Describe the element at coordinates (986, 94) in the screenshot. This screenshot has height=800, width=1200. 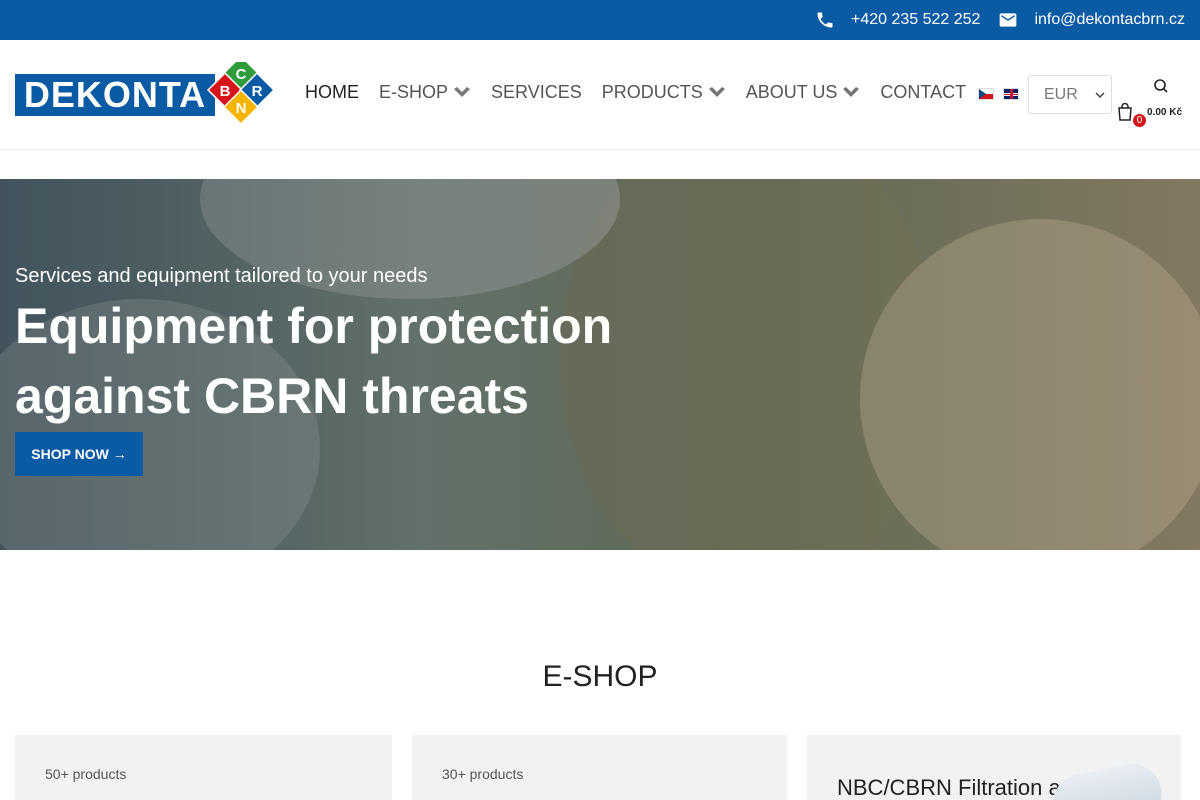
I see `cz-flag-icon` at that location.